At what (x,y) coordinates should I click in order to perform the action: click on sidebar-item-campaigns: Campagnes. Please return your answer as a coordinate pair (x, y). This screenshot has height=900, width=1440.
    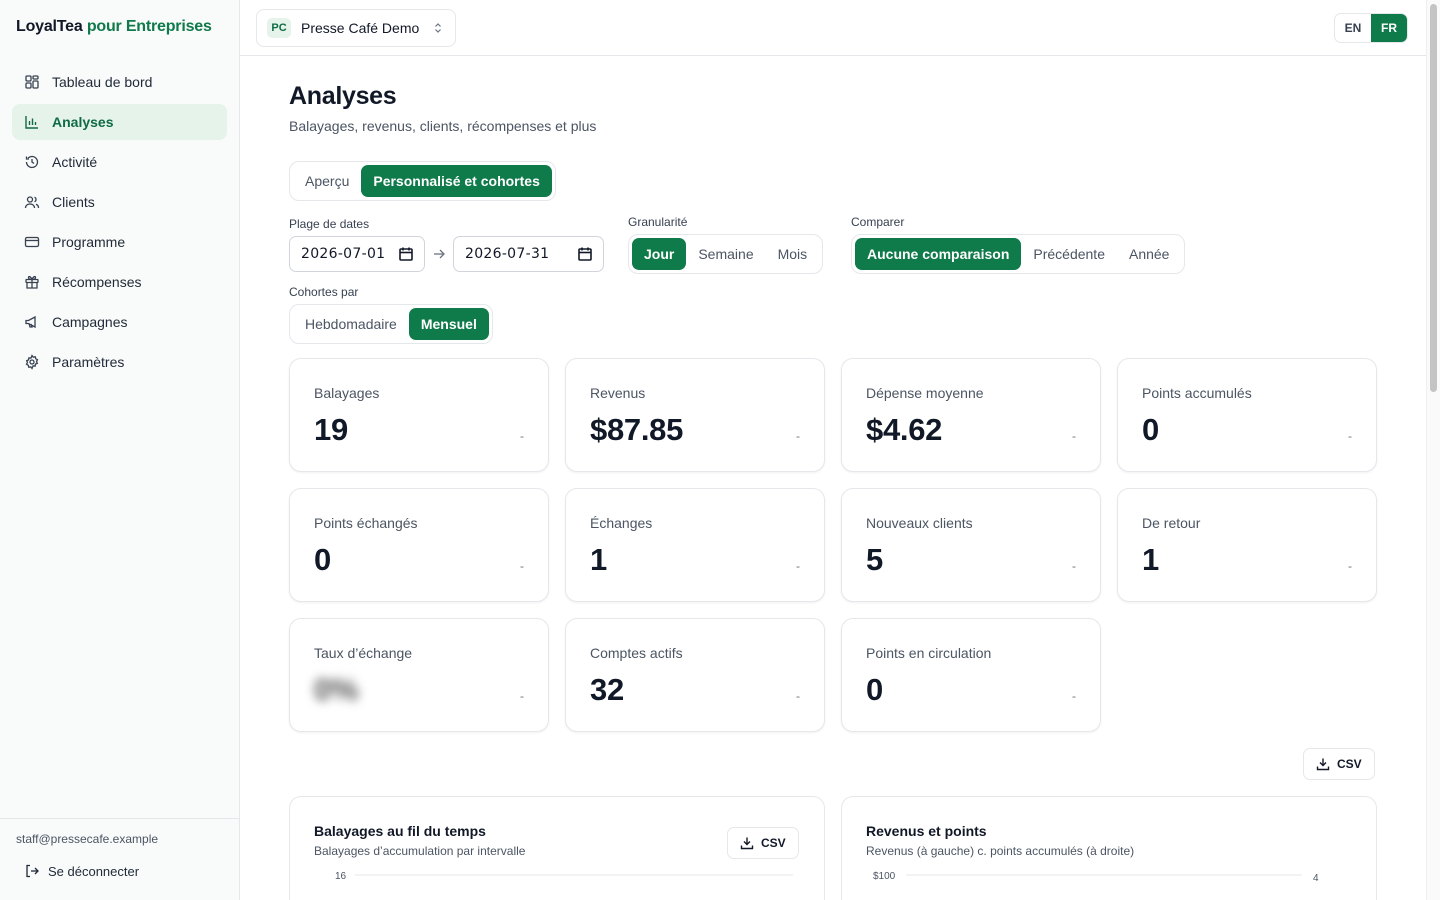
    Looking at the image, I should click on (119, 322).